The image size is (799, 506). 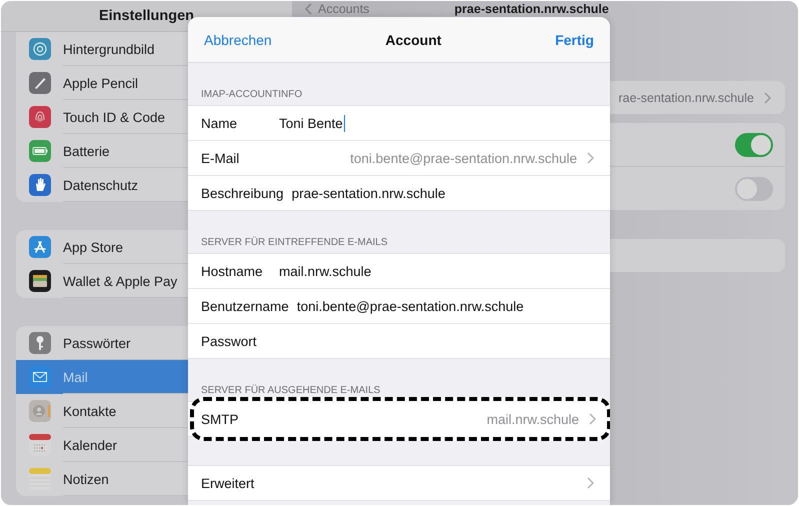 What do you see at coordinates (531, 9) in the screenshot?
I see `detail-title: prae-sentation.nrw.schule` at bounding box center [531, 9].